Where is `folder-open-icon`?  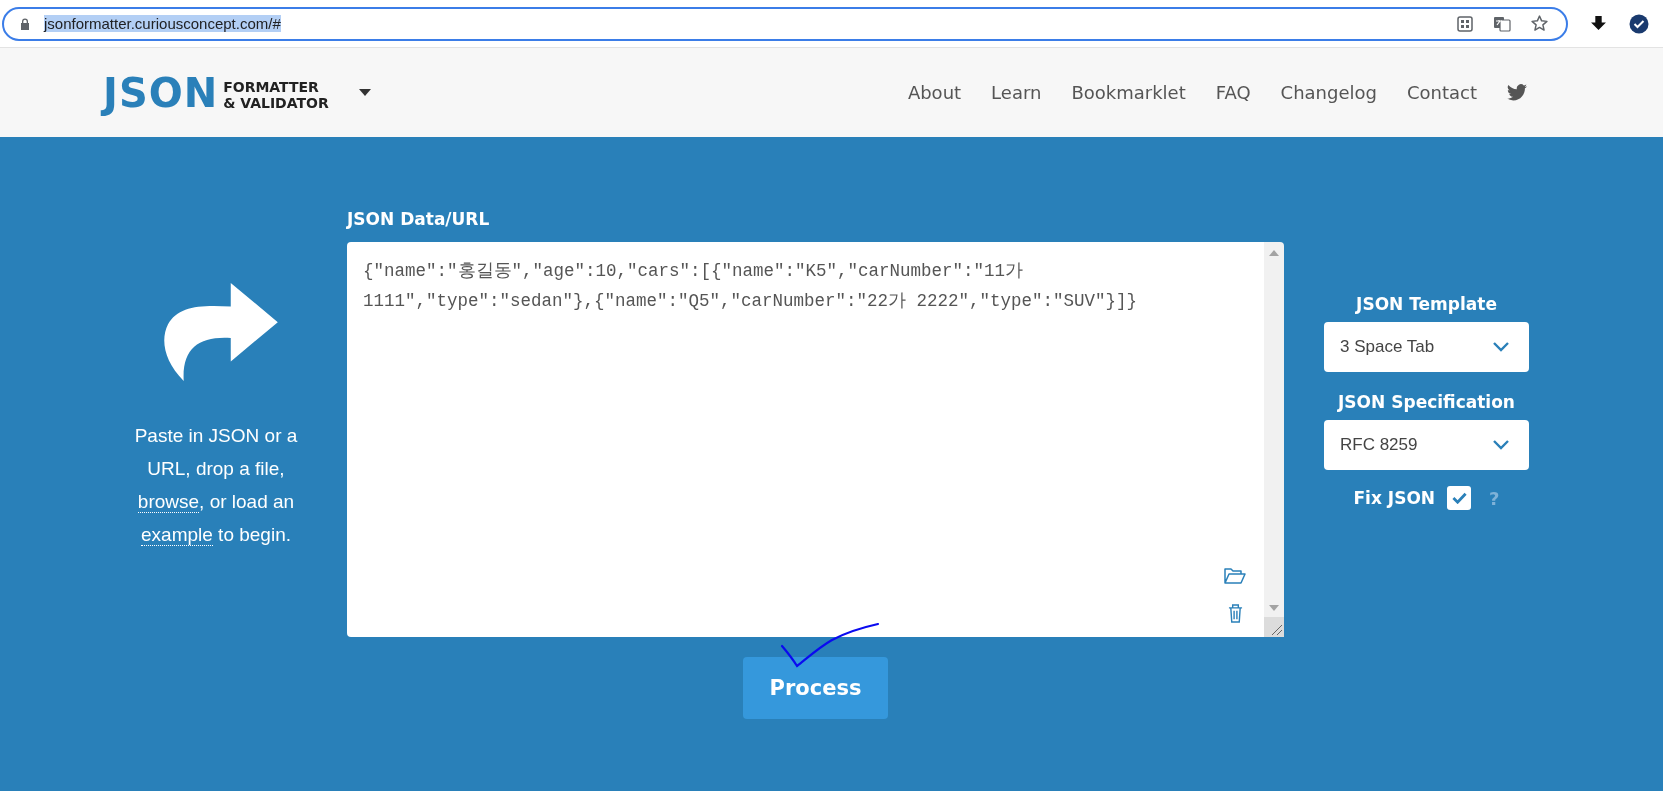
folder-open-icon is located at coordinates (1235, 576).